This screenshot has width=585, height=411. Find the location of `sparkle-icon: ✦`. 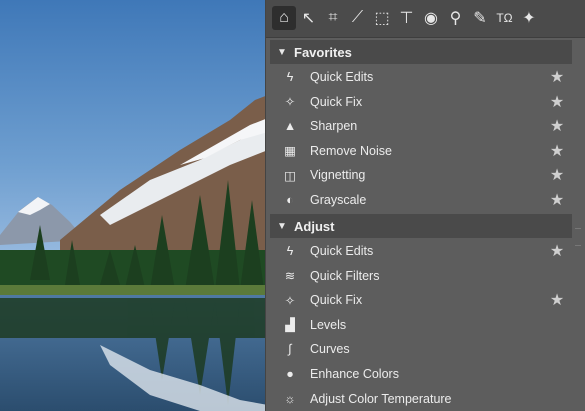

sparkle-icon: ✦ is located at coordinates (529, 18).